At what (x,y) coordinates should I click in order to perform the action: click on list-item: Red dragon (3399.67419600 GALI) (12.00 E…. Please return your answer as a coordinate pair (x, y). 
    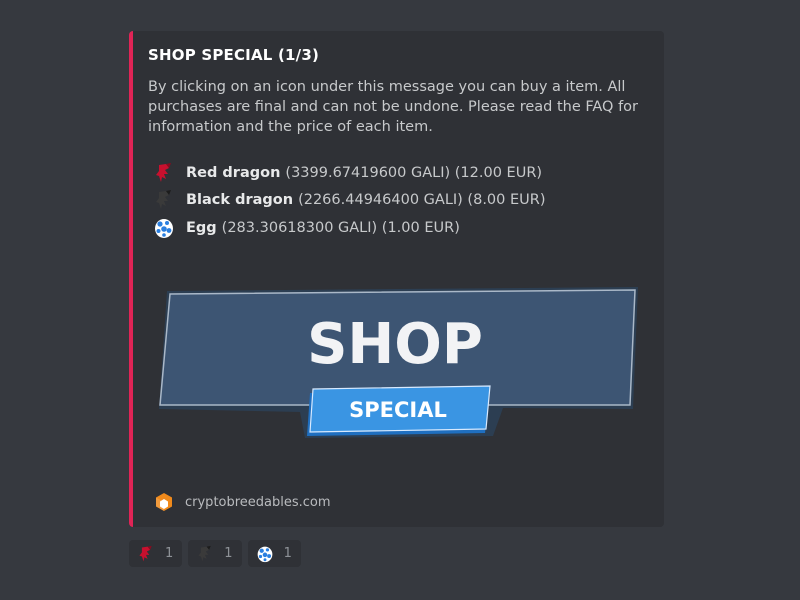
    Looking at the image, I should click on (403, 173).